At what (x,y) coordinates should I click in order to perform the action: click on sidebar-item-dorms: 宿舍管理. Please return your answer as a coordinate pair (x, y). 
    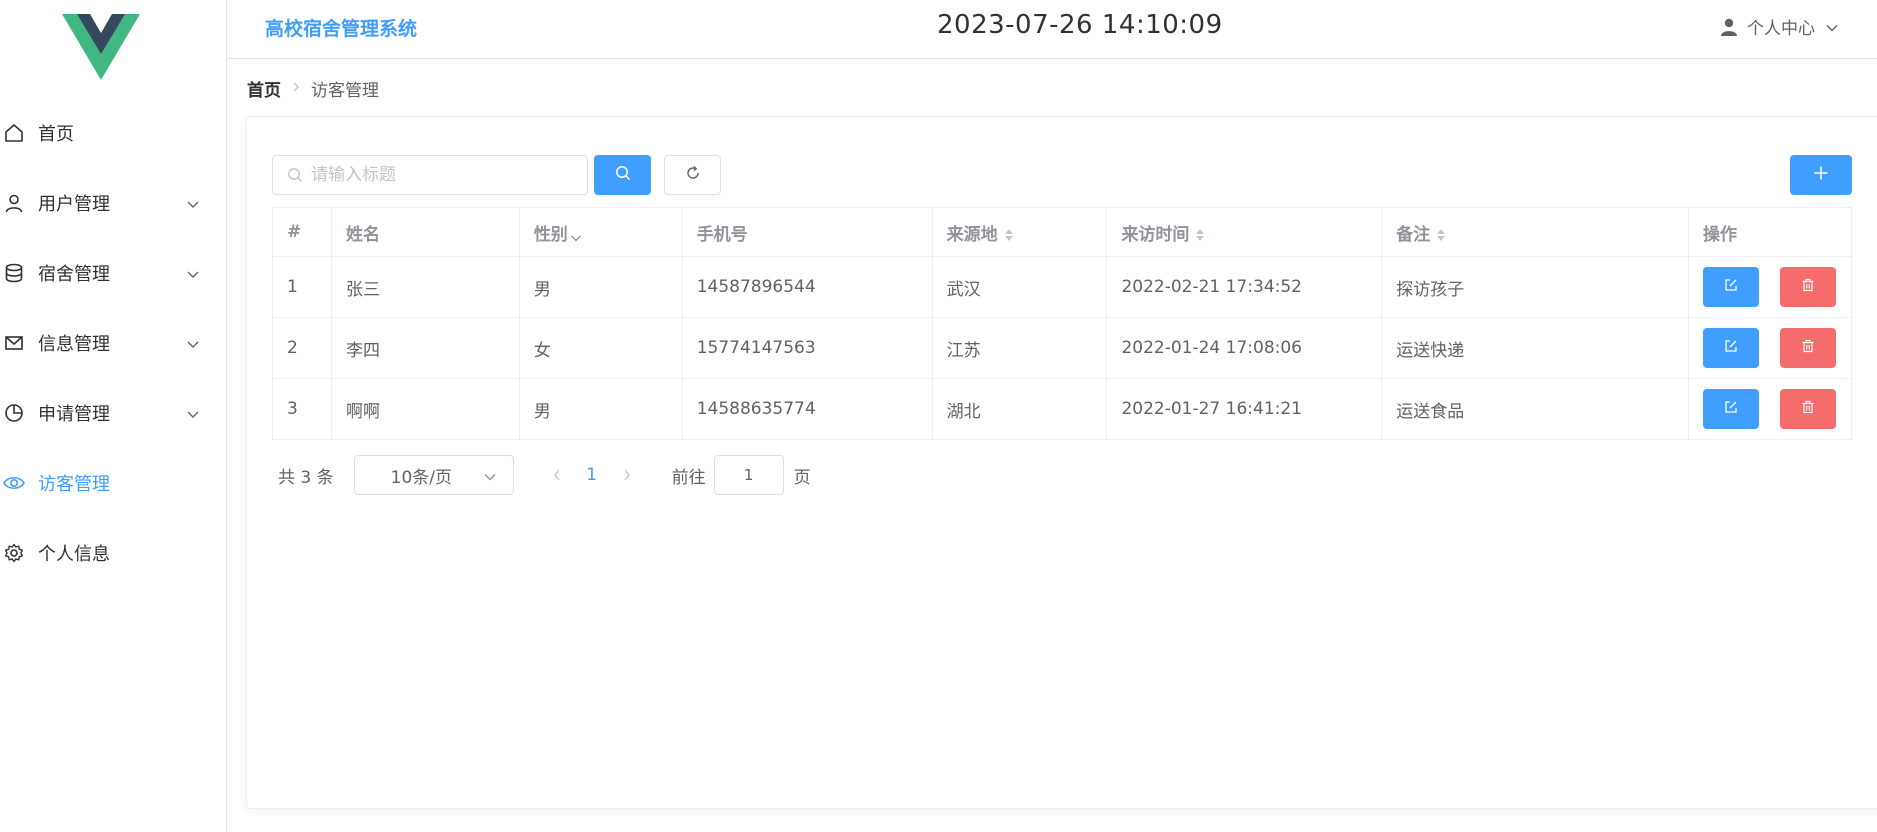
    Looking at the image, I should click on (113, 273).